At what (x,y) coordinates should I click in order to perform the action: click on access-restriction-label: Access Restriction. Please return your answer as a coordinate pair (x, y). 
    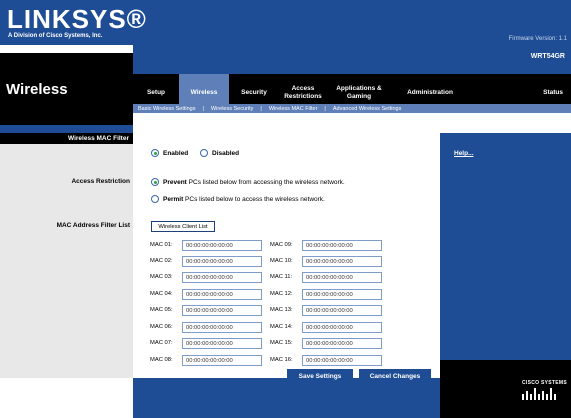
    Looking at the image, I should click on (100, 181).